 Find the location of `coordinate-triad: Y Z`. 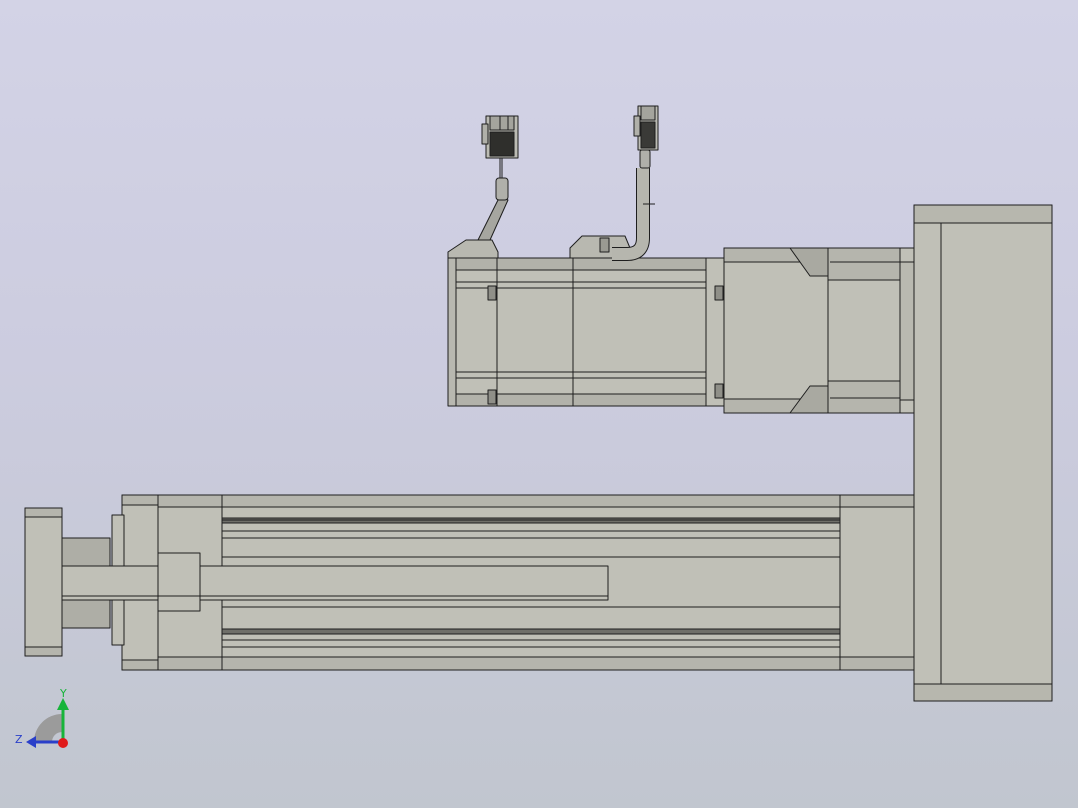

coordinate-triad: Y Z is located at coordinates (45, 719).